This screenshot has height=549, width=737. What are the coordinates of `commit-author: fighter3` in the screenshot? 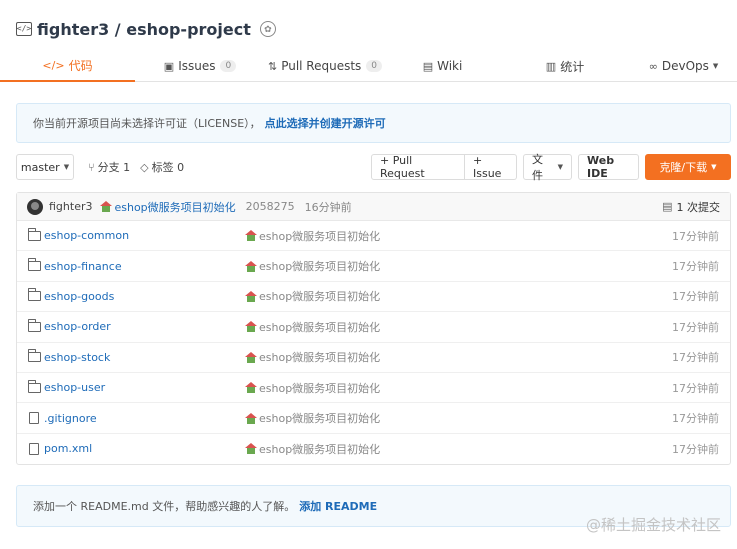 It's located at (70, 206).